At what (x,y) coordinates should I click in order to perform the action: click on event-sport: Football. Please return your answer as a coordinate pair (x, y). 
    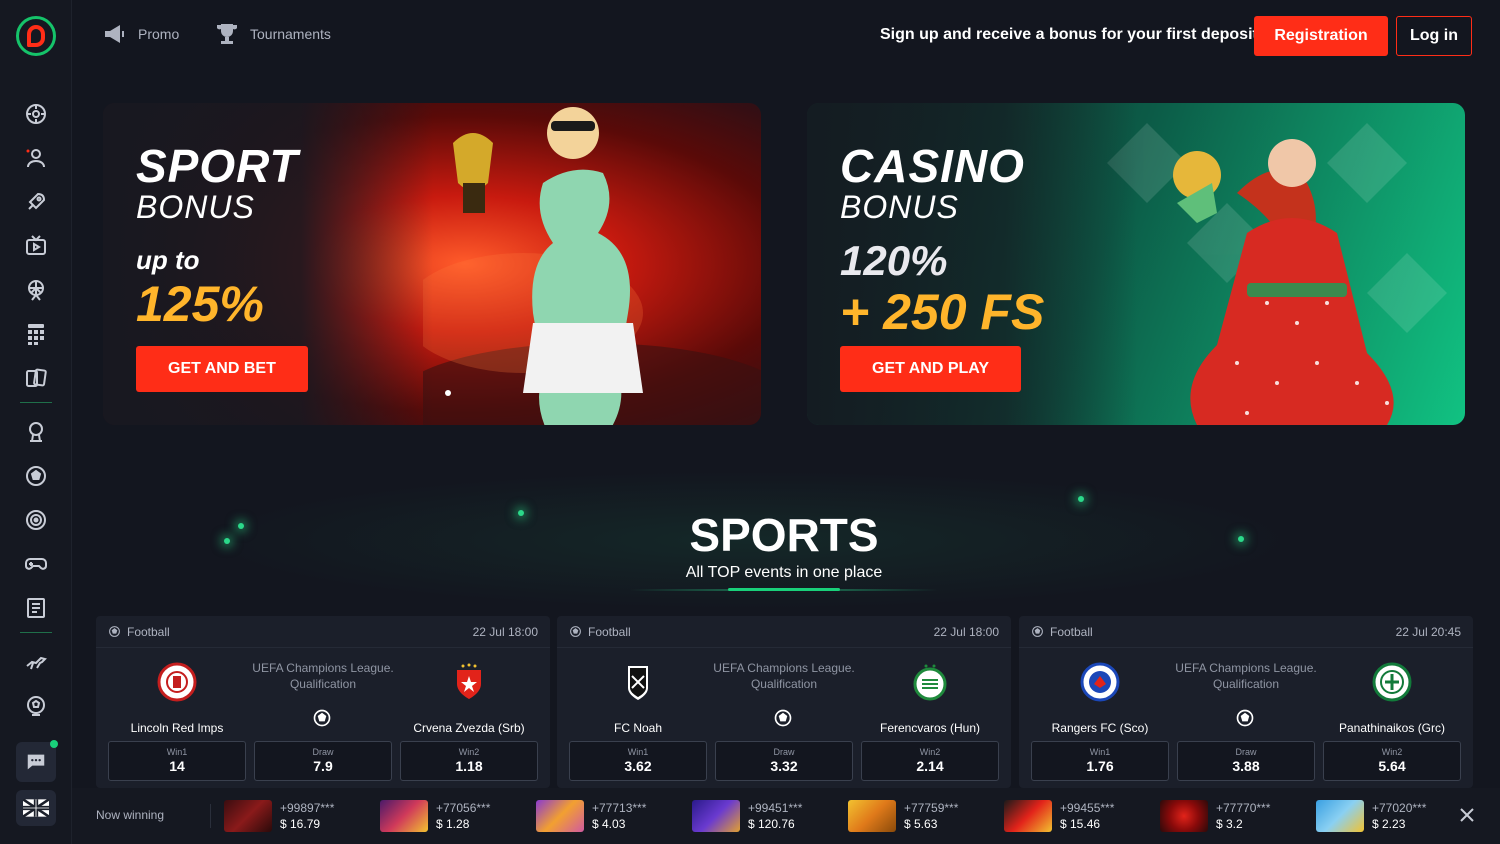
    Looking at the image, I should click on (600, 632).